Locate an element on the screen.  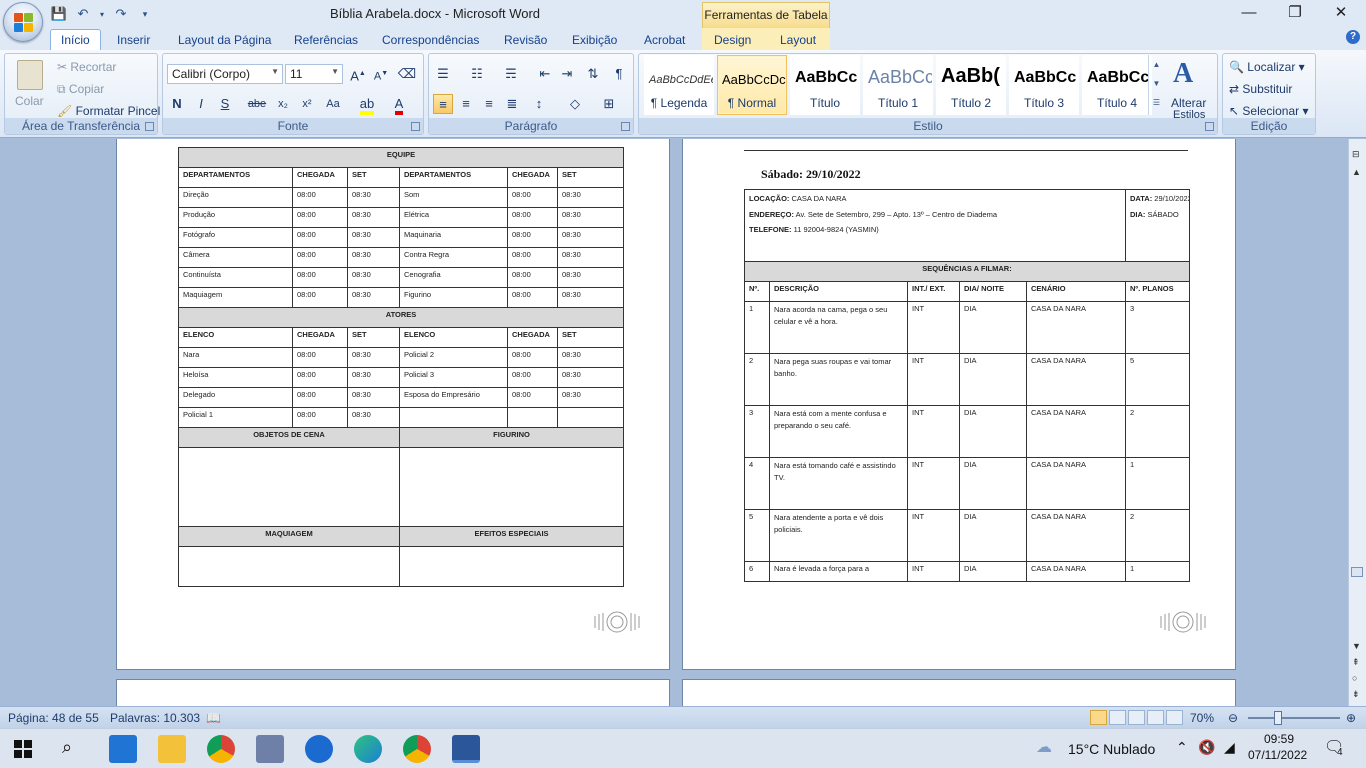
tab-inserir: Inserir is located at coordinates (133, 40).